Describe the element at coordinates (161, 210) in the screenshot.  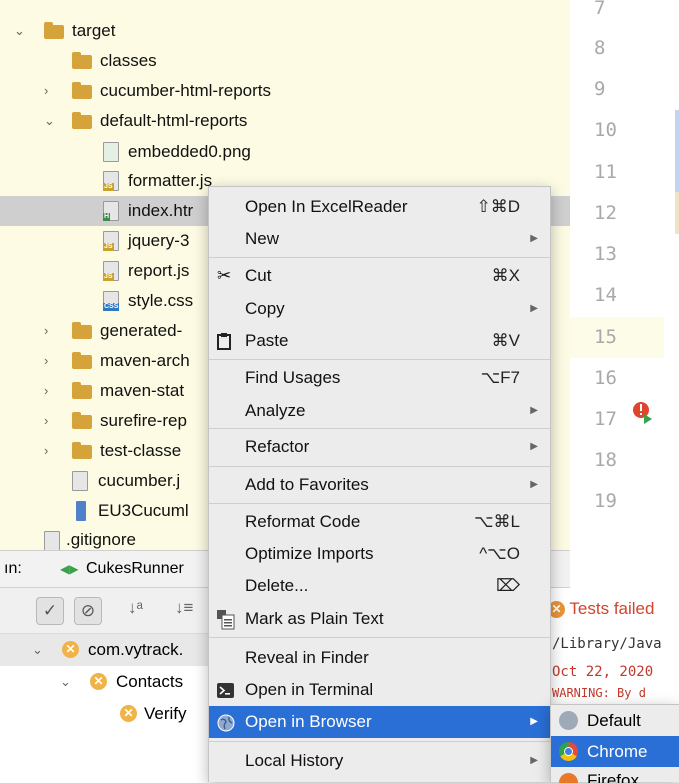
I see `tree-item-label: index.htr` at that location.